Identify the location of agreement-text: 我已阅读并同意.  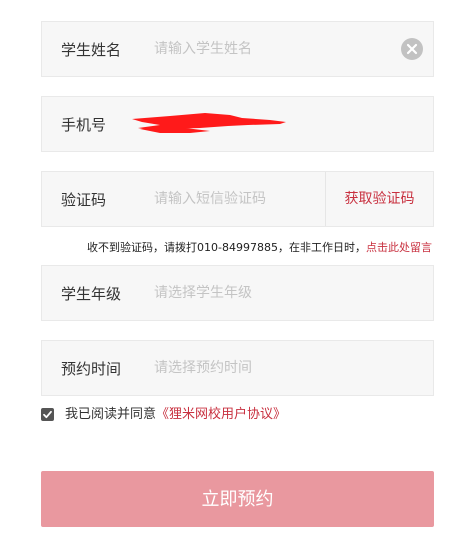
(111, 414).